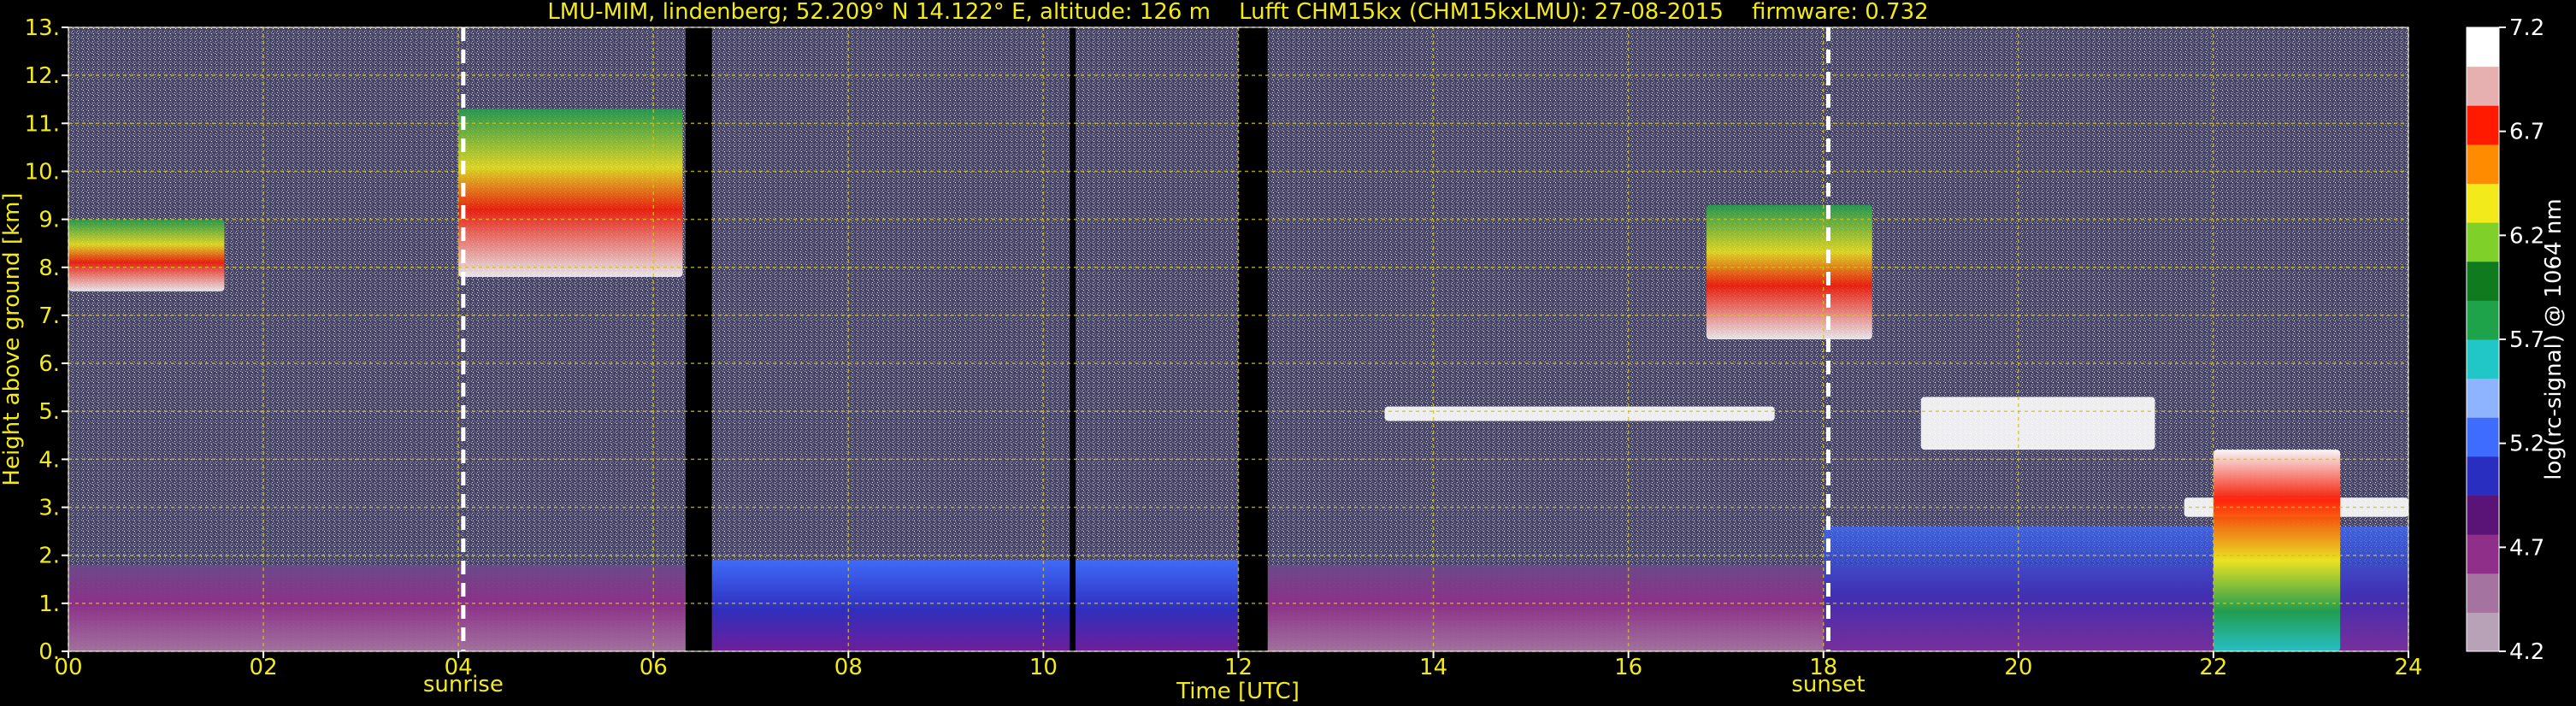  I want to click on x-tick-label: 20, so click(2018, 667).